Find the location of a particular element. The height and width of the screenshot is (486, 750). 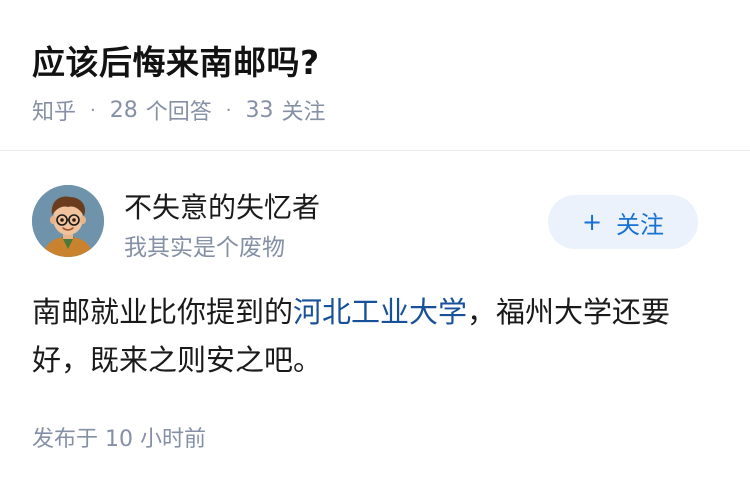

time-prefix: 发布于 is located at coordinates (65, 439).